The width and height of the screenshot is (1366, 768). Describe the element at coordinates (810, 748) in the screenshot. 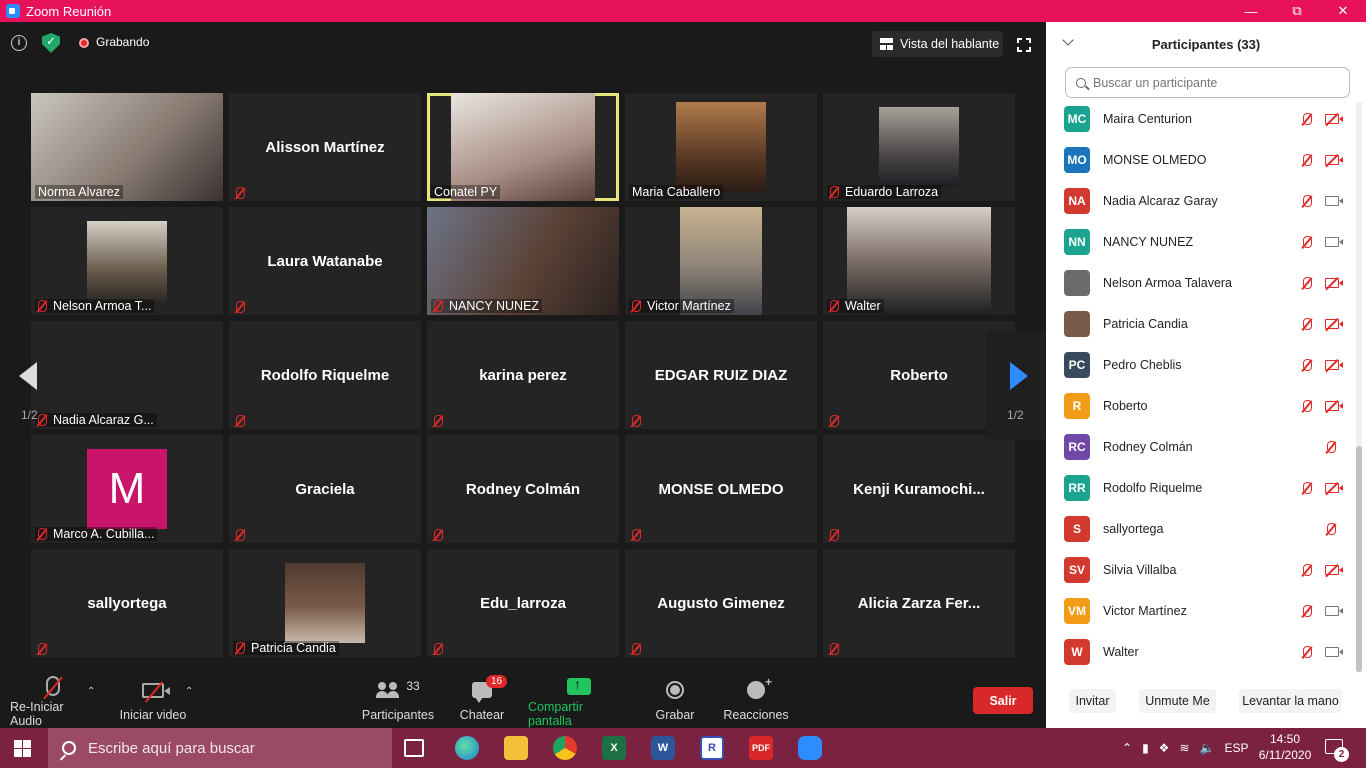

I see `zoom-taskbar-icon` at that location.